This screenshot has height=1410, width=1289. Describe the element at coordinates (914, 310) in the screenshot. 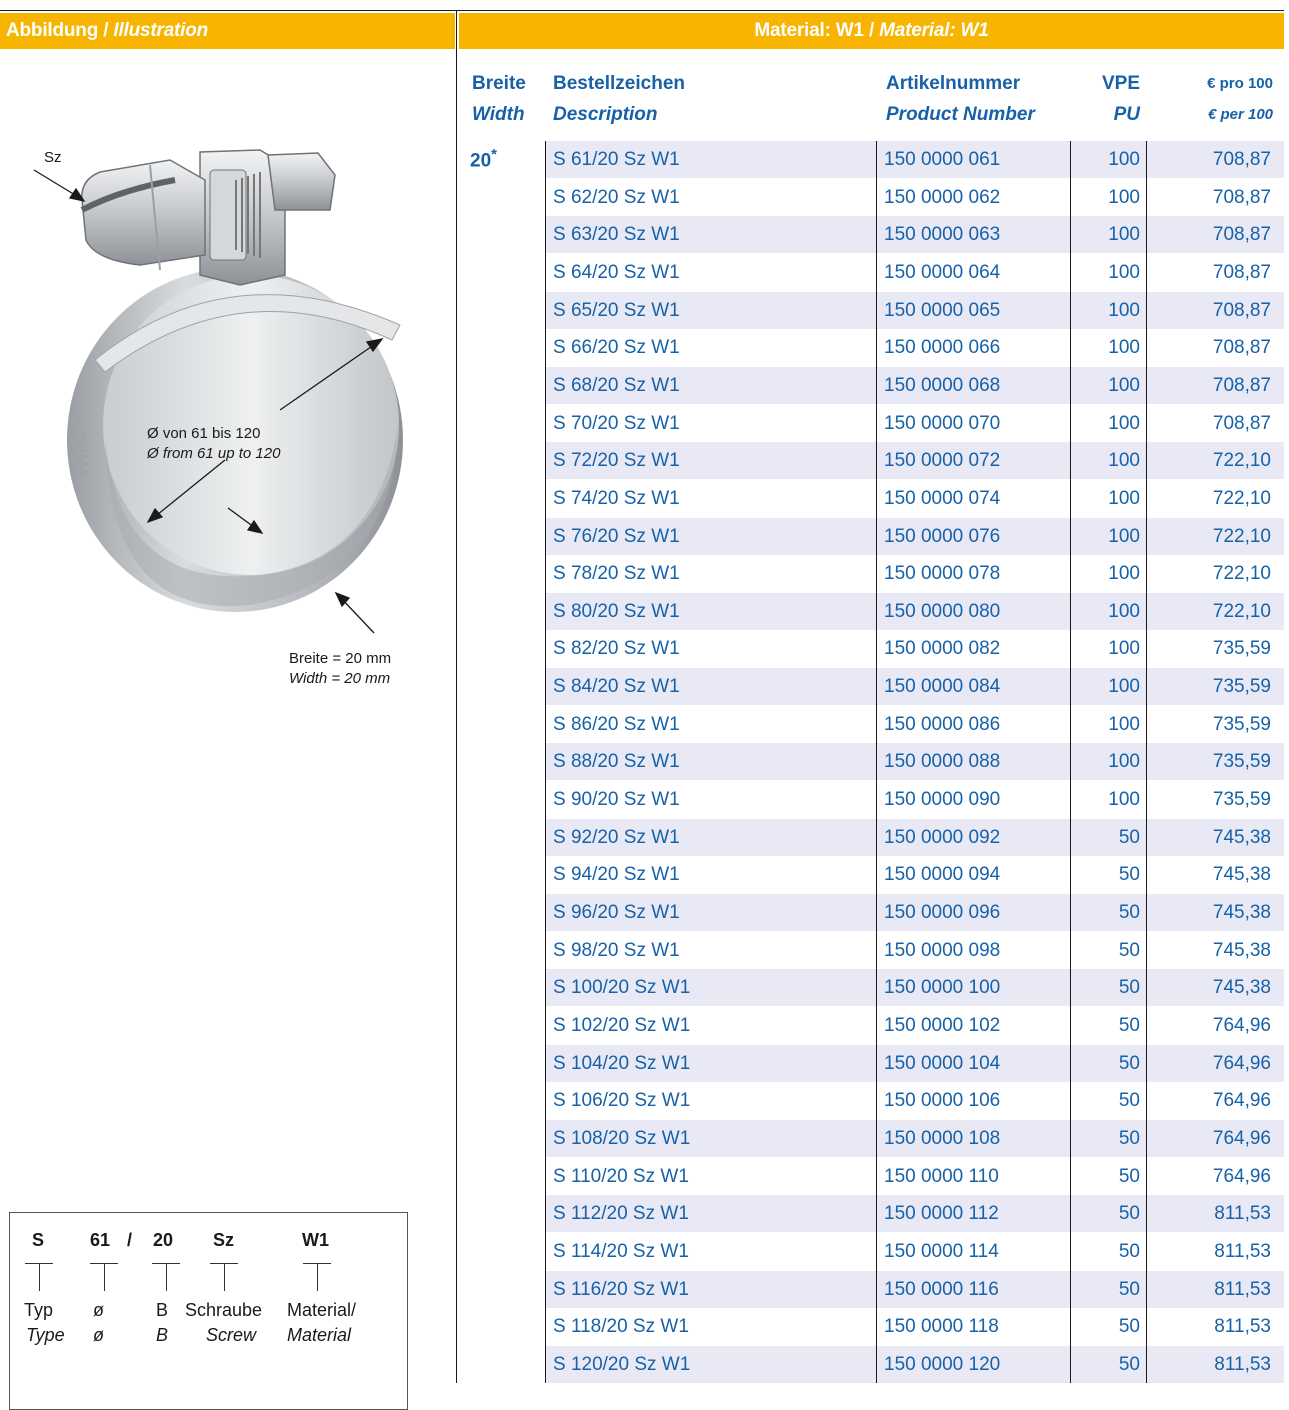

I see `table-row: S 65/20 Sz W1 150 0000 065 100 708,87` at that location.